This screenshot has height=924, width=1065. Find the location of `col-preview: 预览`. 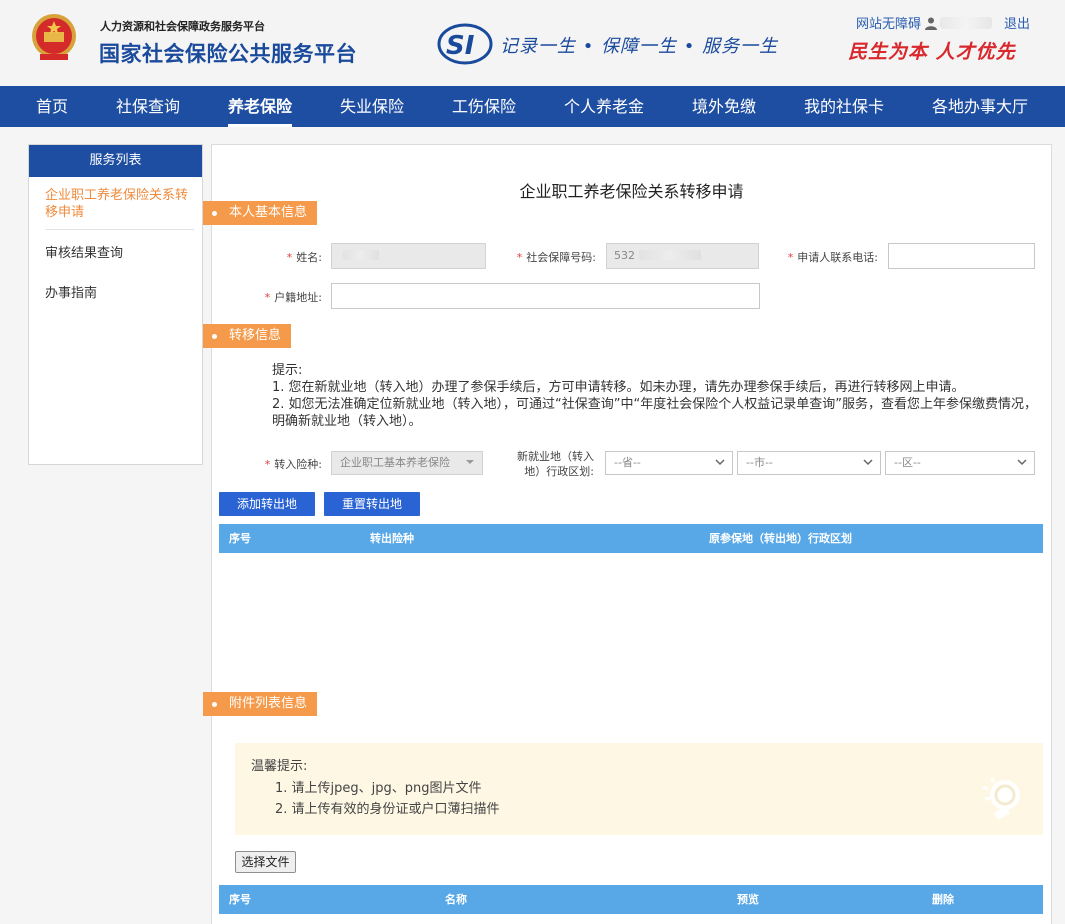

col-preview: 预览 is located at coordinates (748, 899).